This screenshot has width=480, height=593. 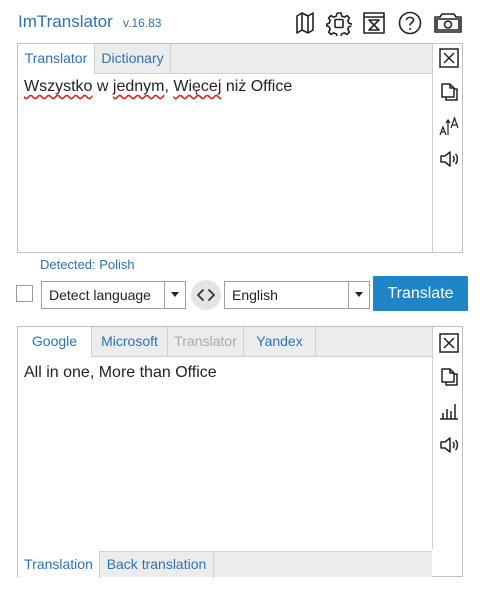 I want to click on tab-yandex: Yandex, so click(x=280, y=341).